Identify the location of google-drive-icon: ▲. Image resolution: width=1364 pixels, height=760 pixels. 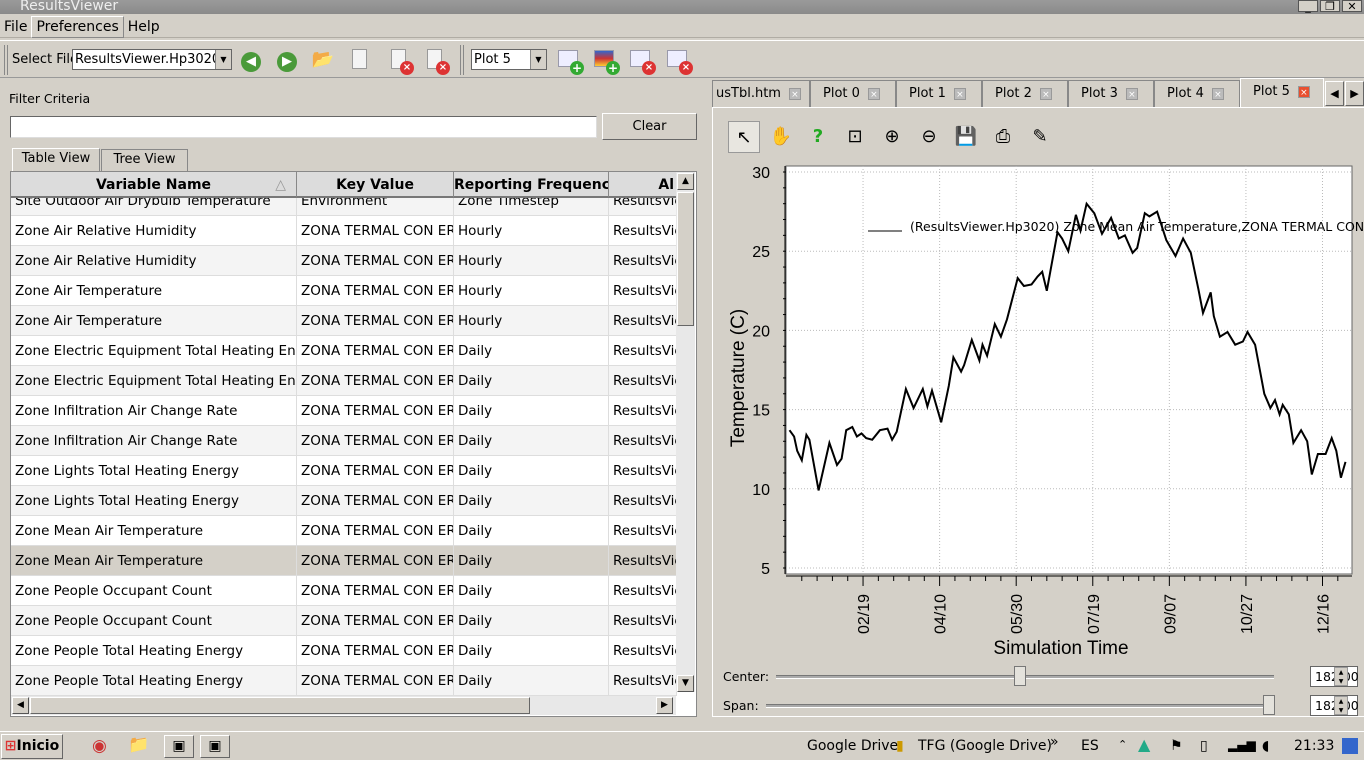
(1144, 744).